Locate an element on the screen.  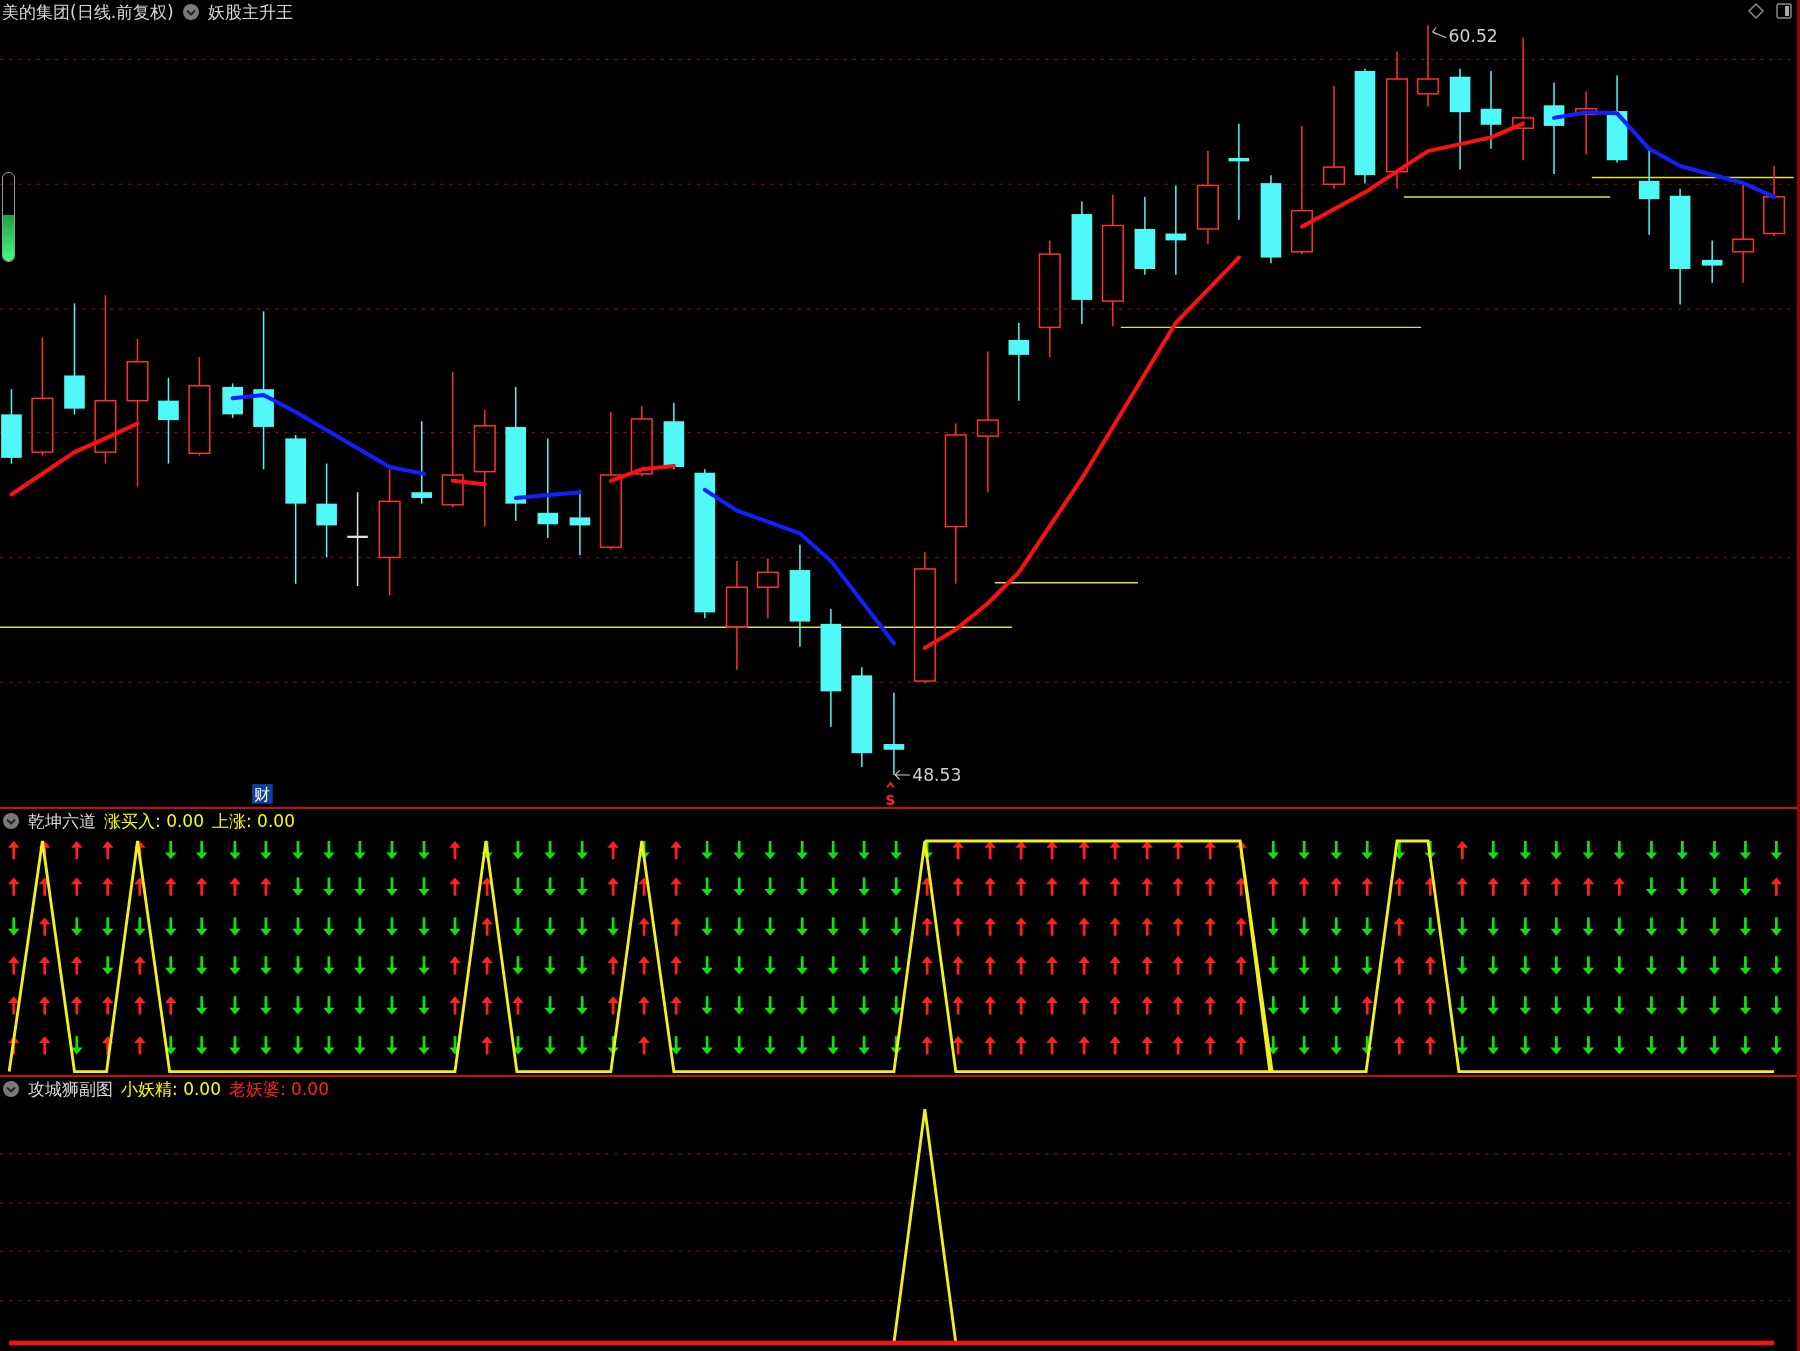
indicator-value: 老妖婆: 0.00 is located at coordinates (279, 1089).